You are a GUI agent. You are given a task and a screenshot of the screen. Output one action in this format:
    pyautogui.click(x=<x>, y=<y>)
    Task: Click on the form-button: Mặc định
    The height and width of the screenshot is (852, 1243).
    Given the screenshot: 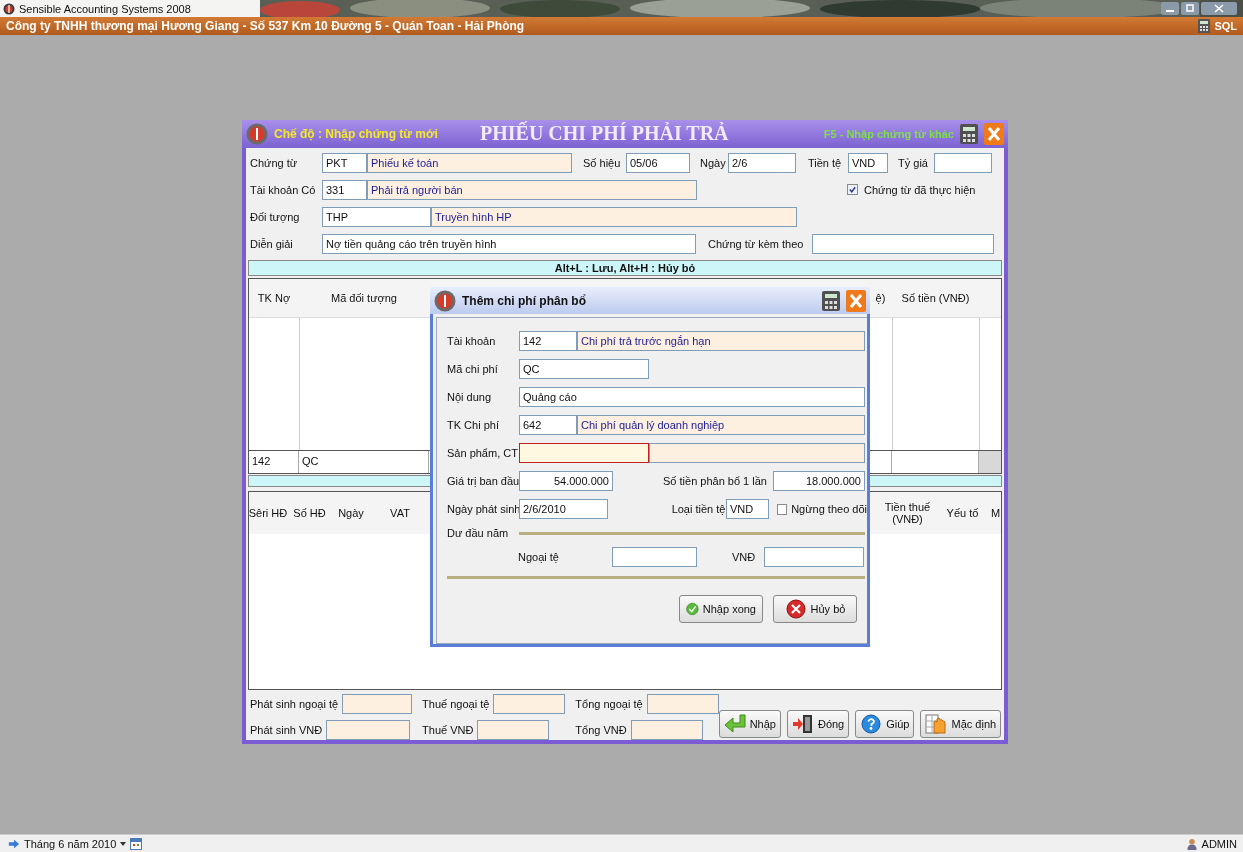 What is the action you would take?
    pyautogui.click(x=961, y=724)
    